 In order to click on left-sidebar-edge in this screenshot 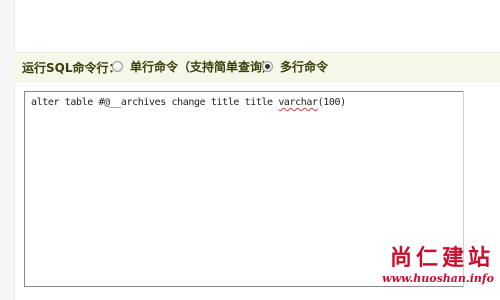, I will do `click(7, 150)`.